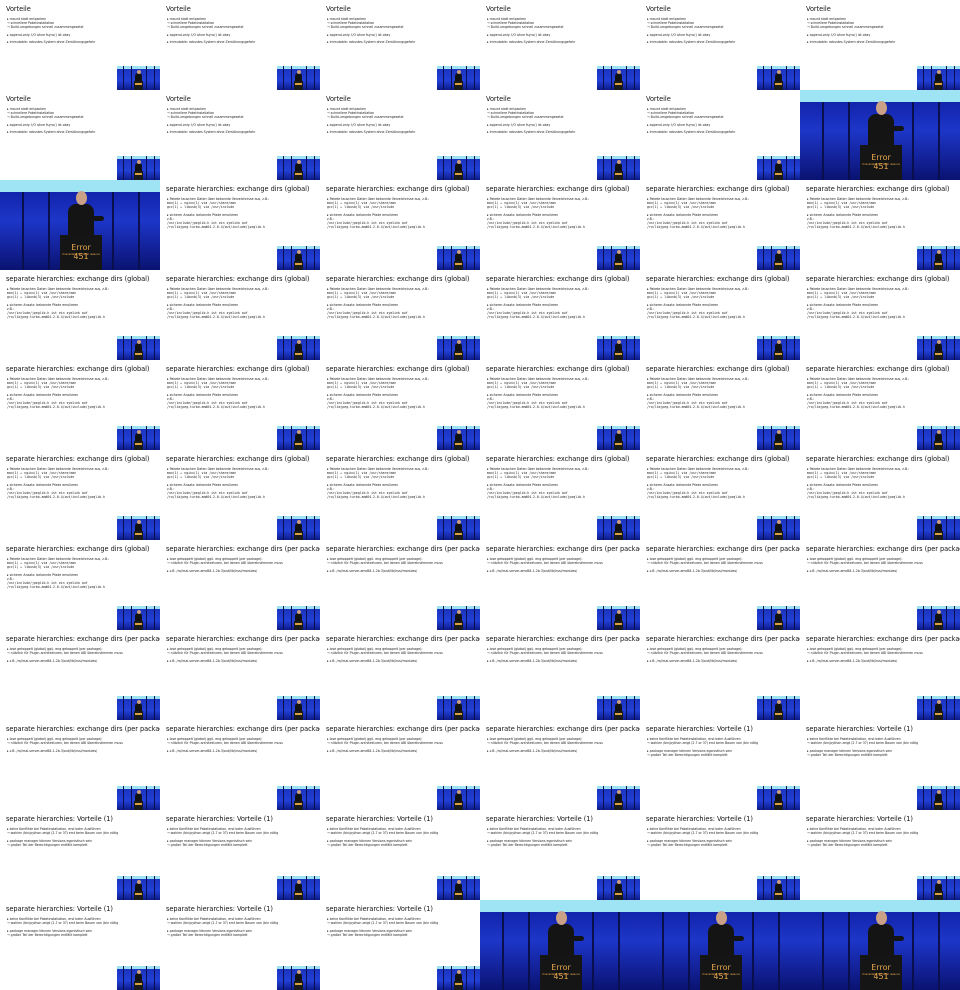  What do you see at coordinates (679, 34) in the screenshot?
I see `slide-bullet-line: ▸ append-only: I/O ohne fsync() ist okay` at bounding box center [679, 34].